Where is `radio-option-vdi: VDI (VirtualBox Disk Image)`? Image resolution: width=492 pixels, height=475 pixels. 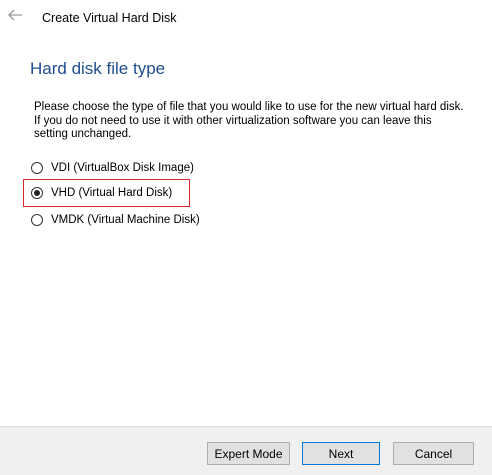 radio-option-vdi: VDI (VirtualBox Disk Image) is located at coordinates (112, 168).